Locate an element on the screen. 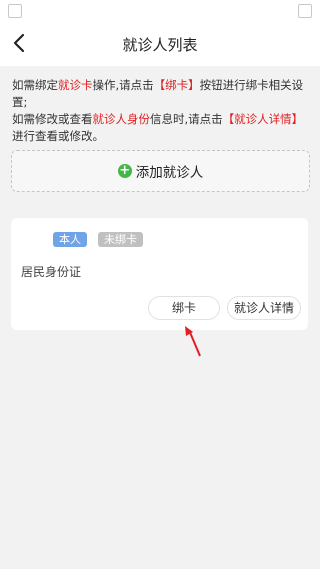 This screenshot has width=320, height=569. notice-text: 操作,请点击 is located at coordinates (123, 85).